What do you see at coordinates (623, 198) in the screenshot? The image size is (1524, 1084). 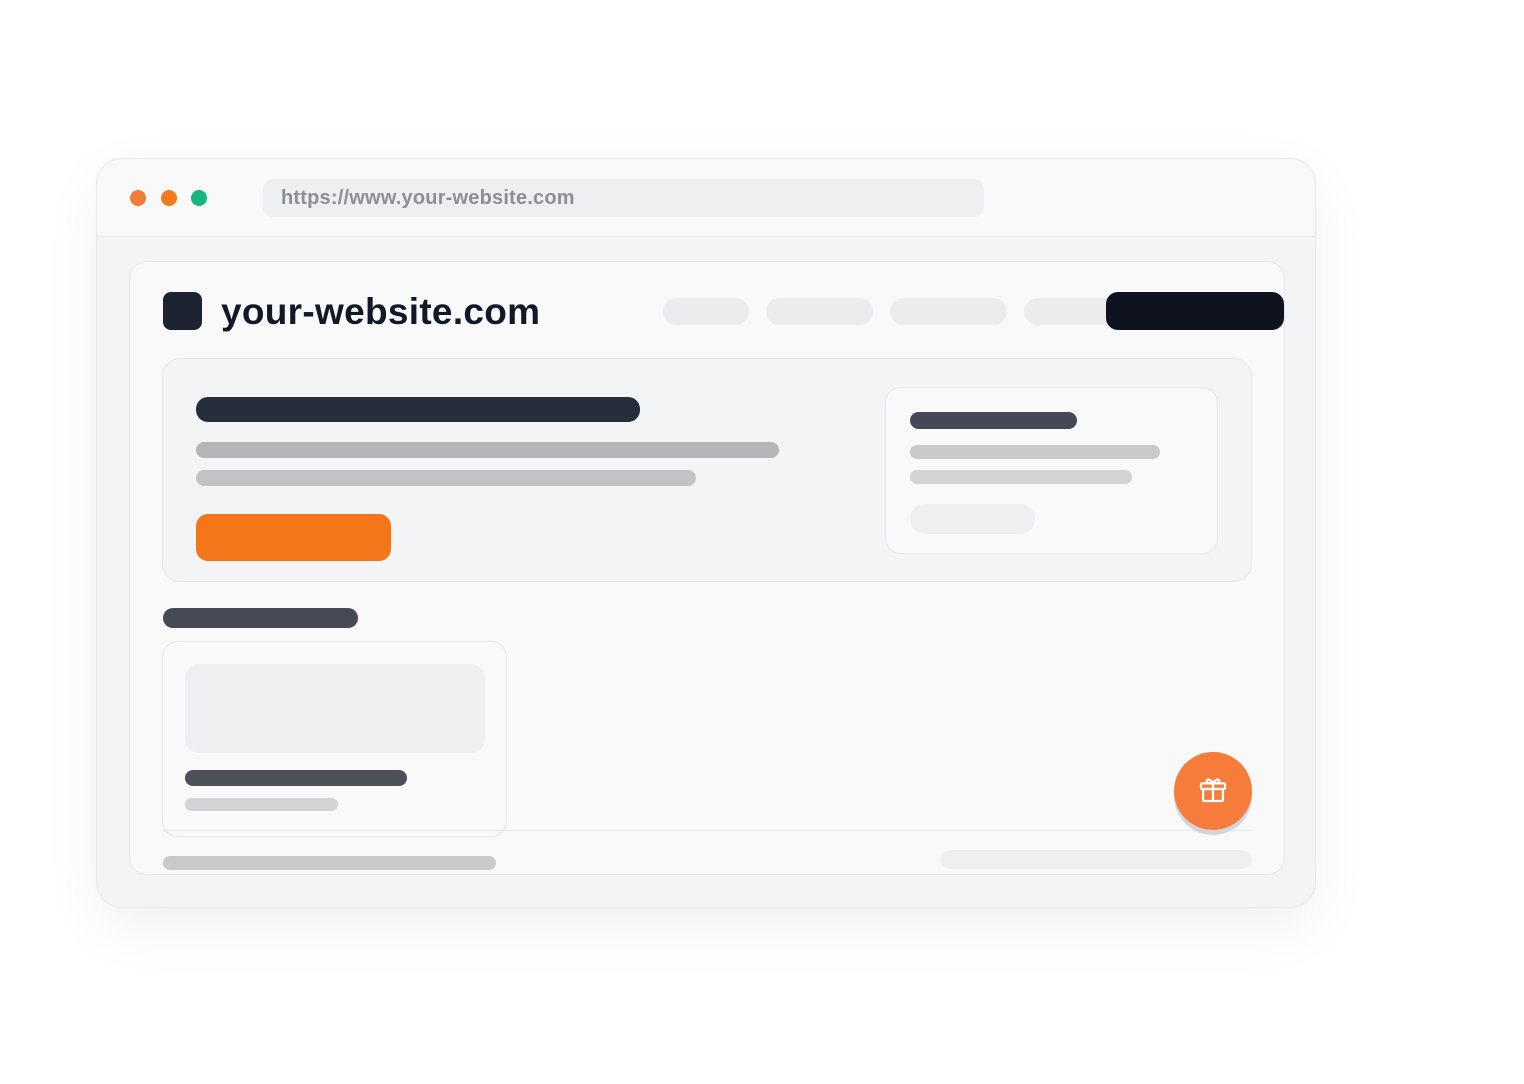 I see `address-bar: https://www.your-website.com` at bounding box center [623, 198].